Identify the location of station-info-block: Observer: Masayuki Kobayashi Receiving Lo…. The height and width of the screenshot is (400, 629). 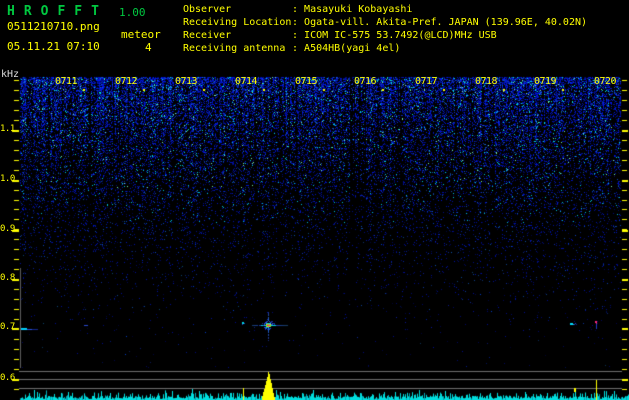
(385, 29).